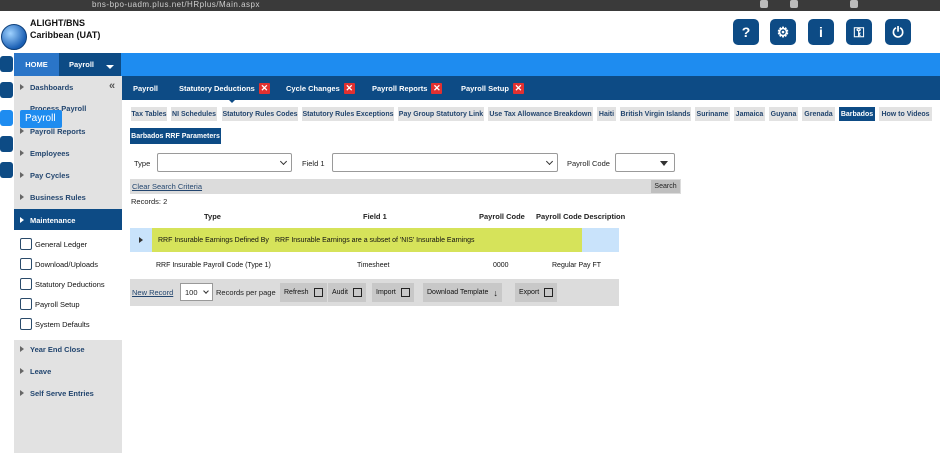 This screenshot has height=453, width=940. What do you see at coordinates (224, 88) in the screenshot?
I see `tab-statutory-deductions: Statutory Deductions ✕` at bounding box center [224, 88].